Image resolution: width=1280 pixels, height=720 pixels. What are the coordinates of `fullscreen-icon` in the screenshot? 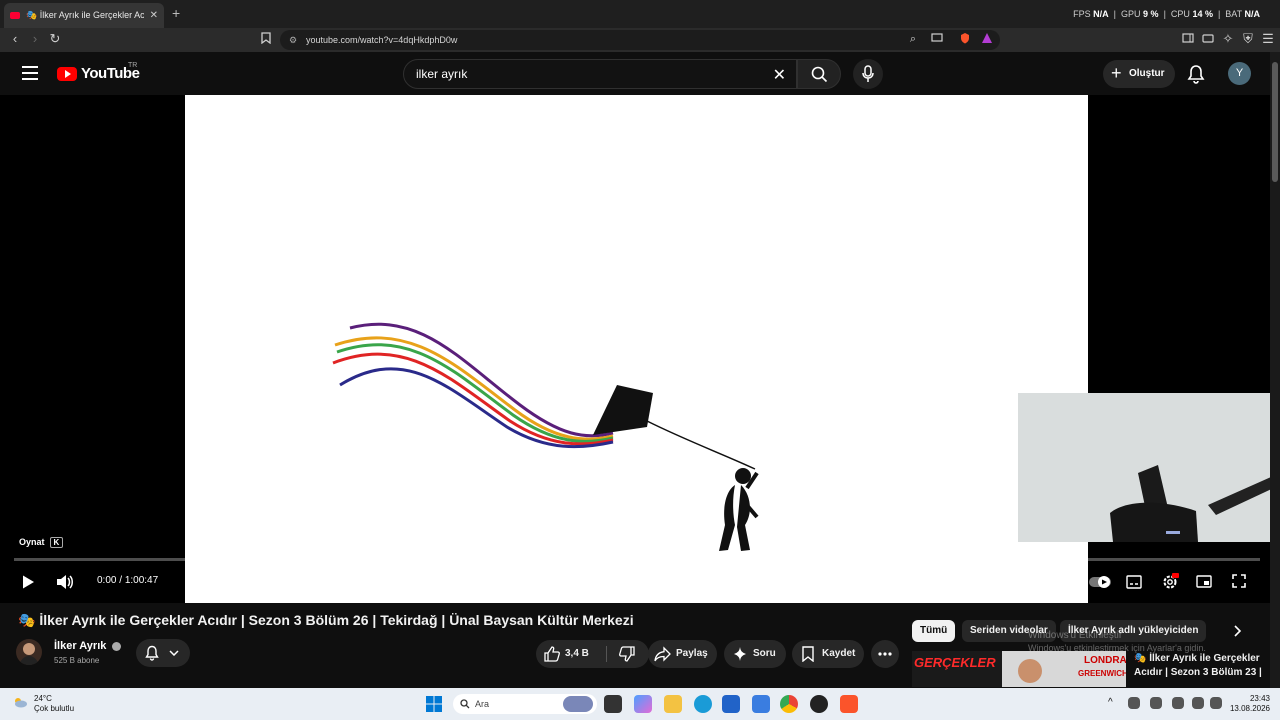 It's located at (1239, 581).